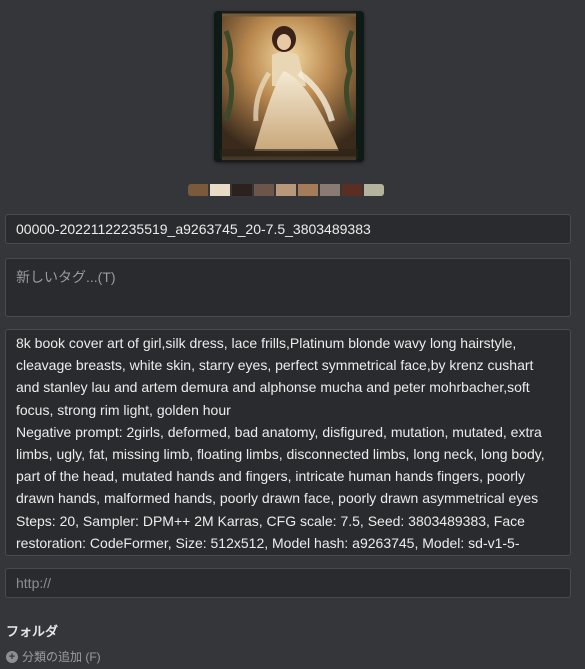  I want to click on plus-circle-icon: +, so click(12, 656).